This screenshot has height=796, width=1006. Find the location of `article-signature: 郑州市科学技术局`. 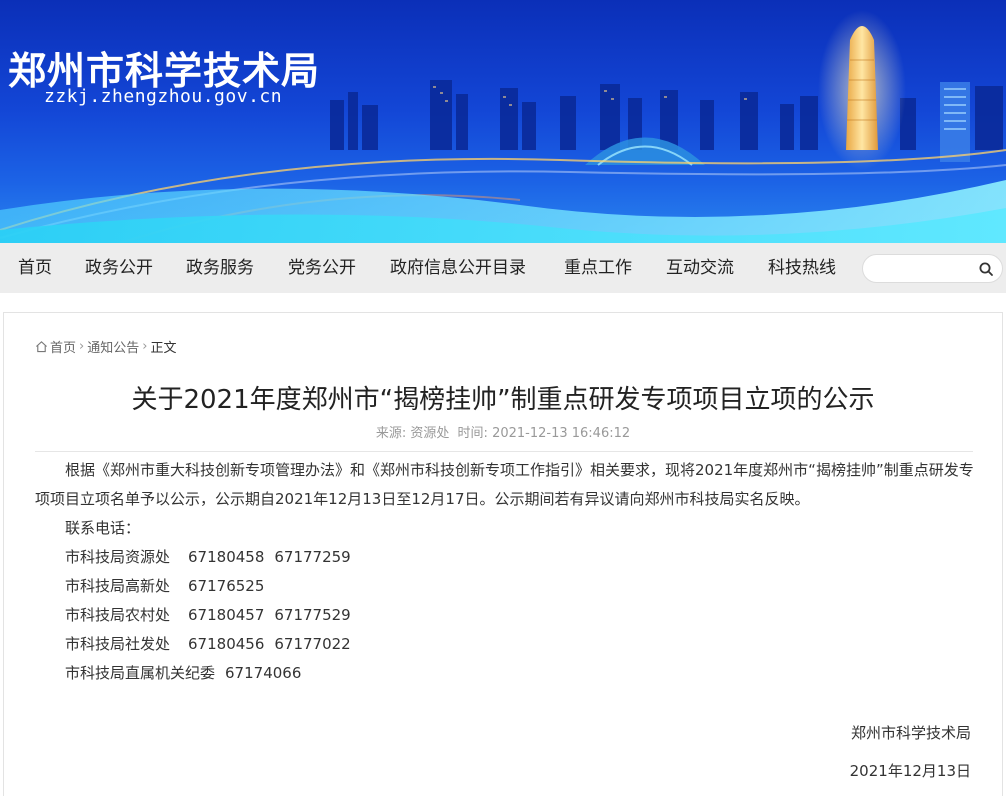

article-signature: 郑州市科学技术局 is located at coordinates (910, 733).